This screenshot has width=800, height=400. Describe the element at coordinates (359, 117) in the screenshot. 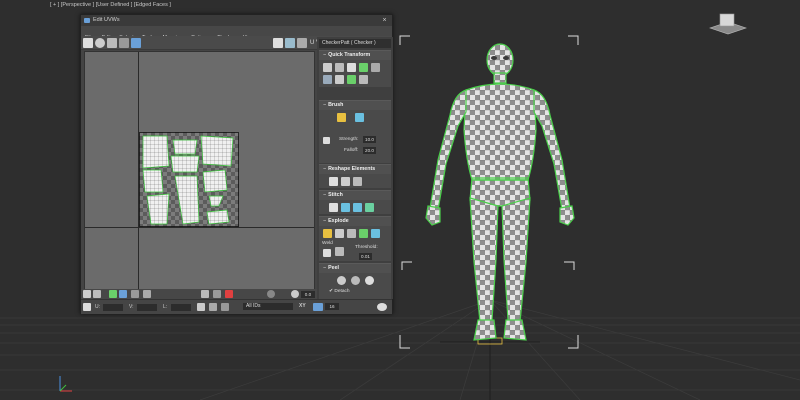

I see `relax-brush-icon` at that location.